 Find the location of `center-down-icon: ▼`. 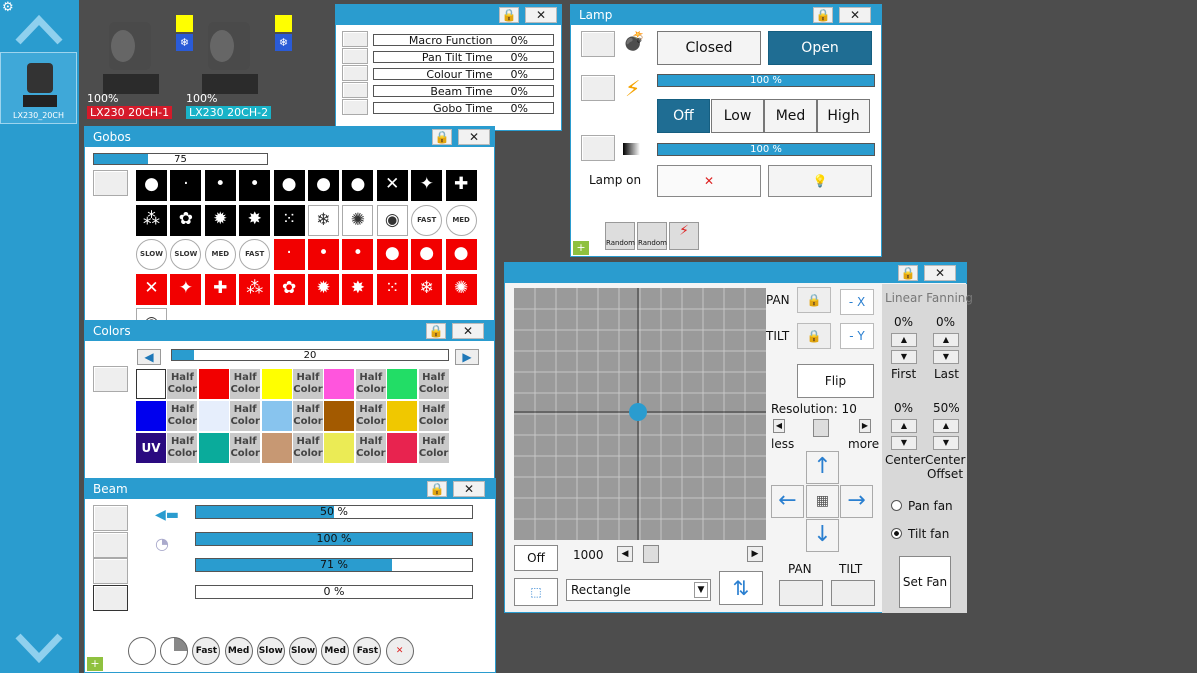

center-down-icon: ▼ is located at coordinates (904, 443).